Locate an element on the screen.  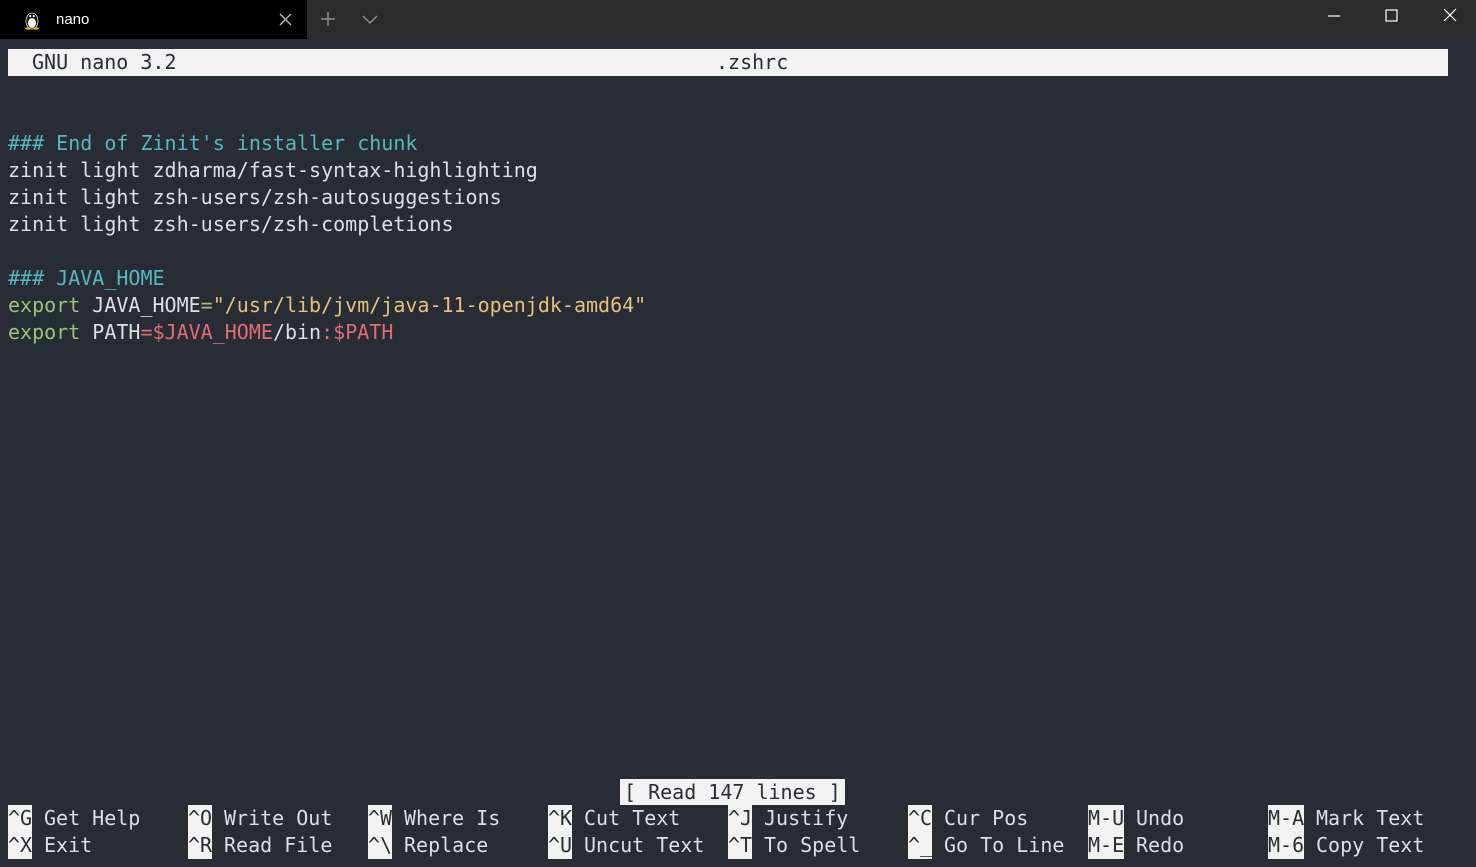
minimize-icon is located at coordinates (1334, 17).